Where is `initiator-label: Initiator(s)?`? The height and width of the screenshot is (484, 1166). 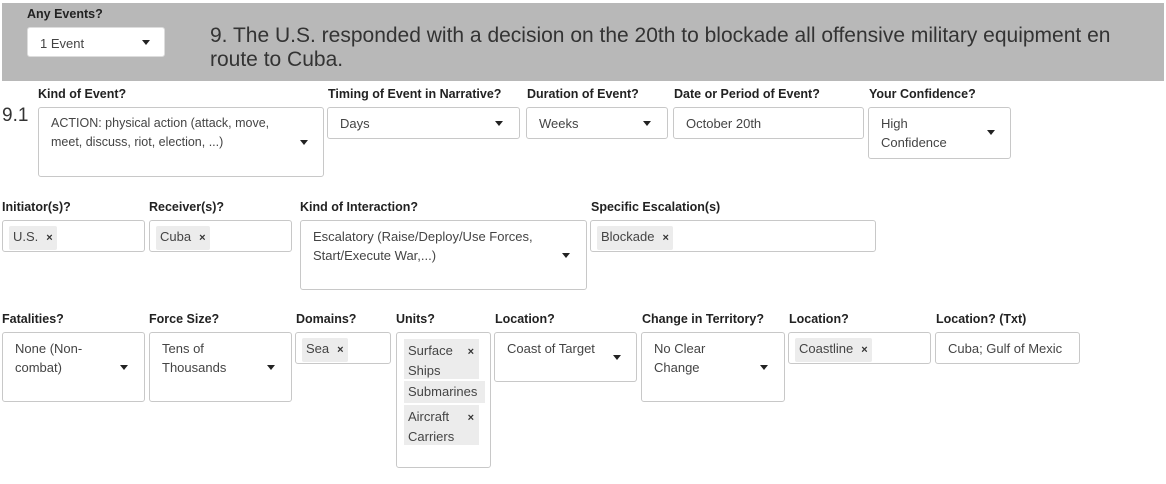
initiator-label: Initiator(s)? is located at coordinates (36, 207).